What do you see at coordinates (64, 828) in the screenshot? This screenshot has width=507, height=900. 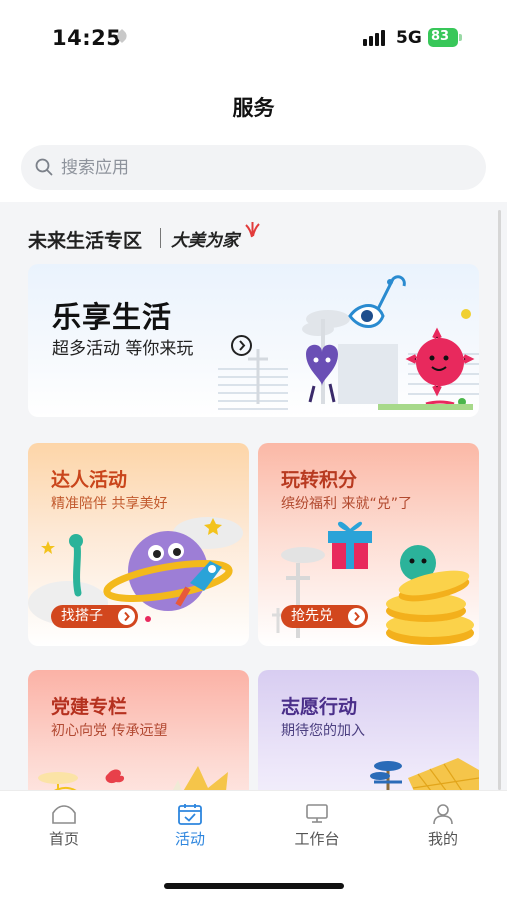 I see `tab-home: 首页` at bounding box center [64, 828].